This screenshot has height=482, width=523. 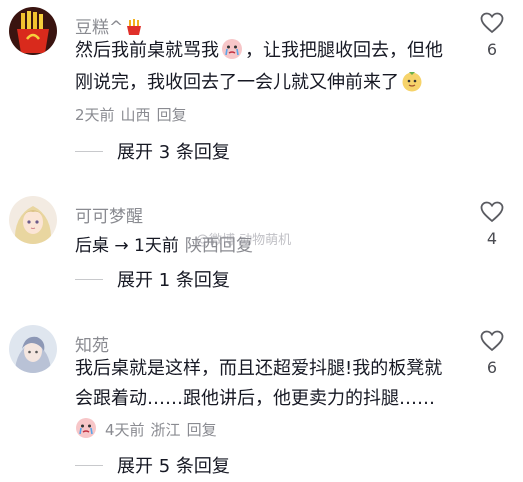 I want to click on location: 浙江, so click(x=165, y=430).